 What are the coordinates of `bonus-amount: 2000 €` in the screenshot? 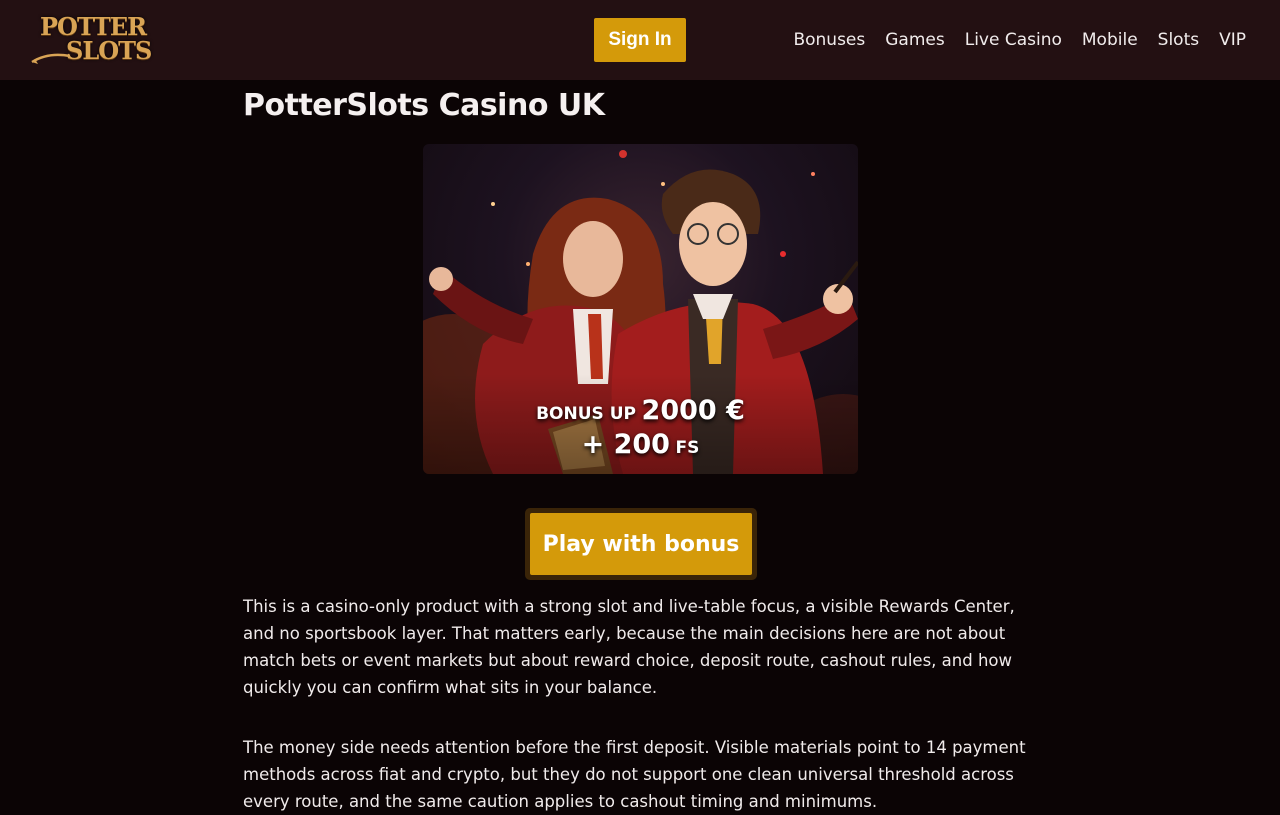 It's located at (693, 410).